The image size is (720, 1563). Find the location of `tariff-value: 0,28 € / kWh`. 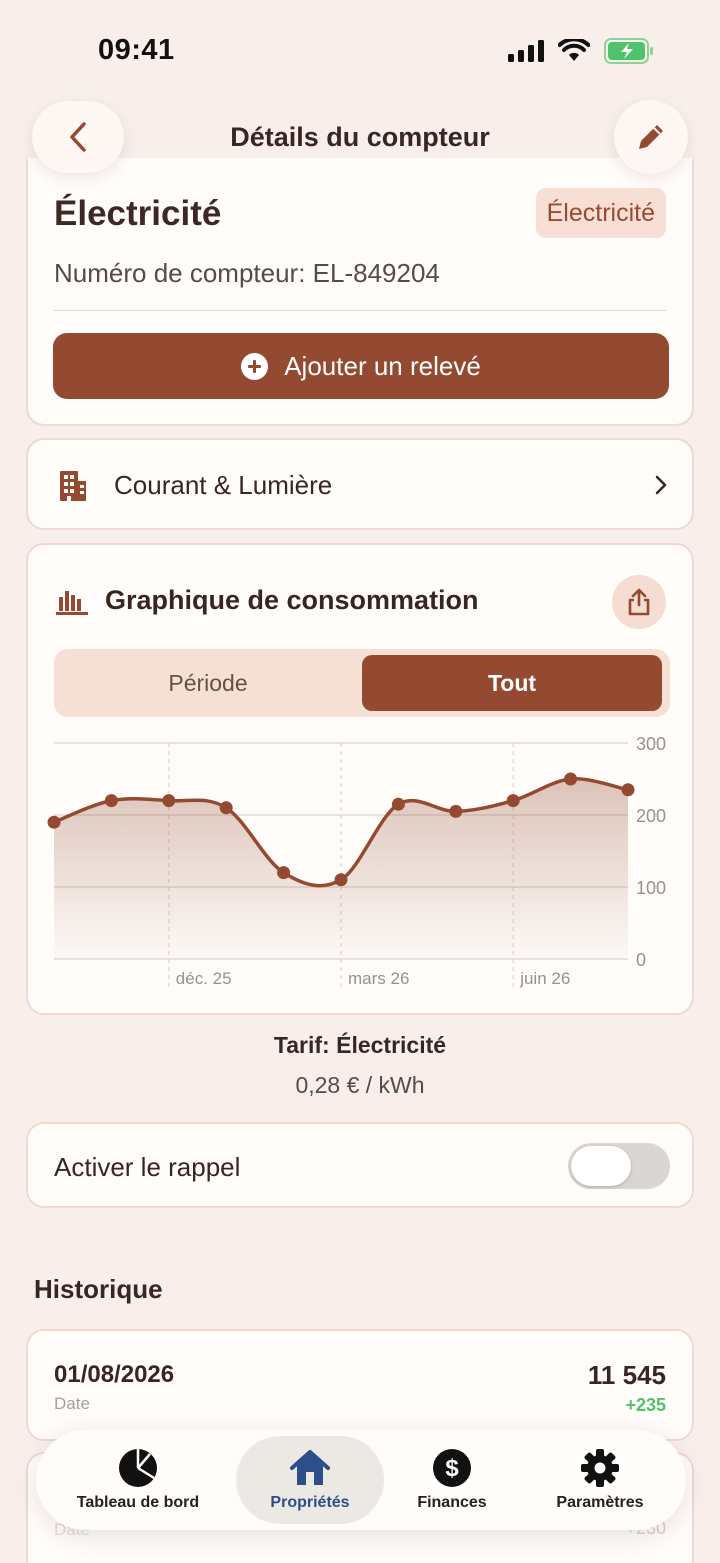

tariff-value: 0,28 € / kWh is located at coordinates (360, 1085).